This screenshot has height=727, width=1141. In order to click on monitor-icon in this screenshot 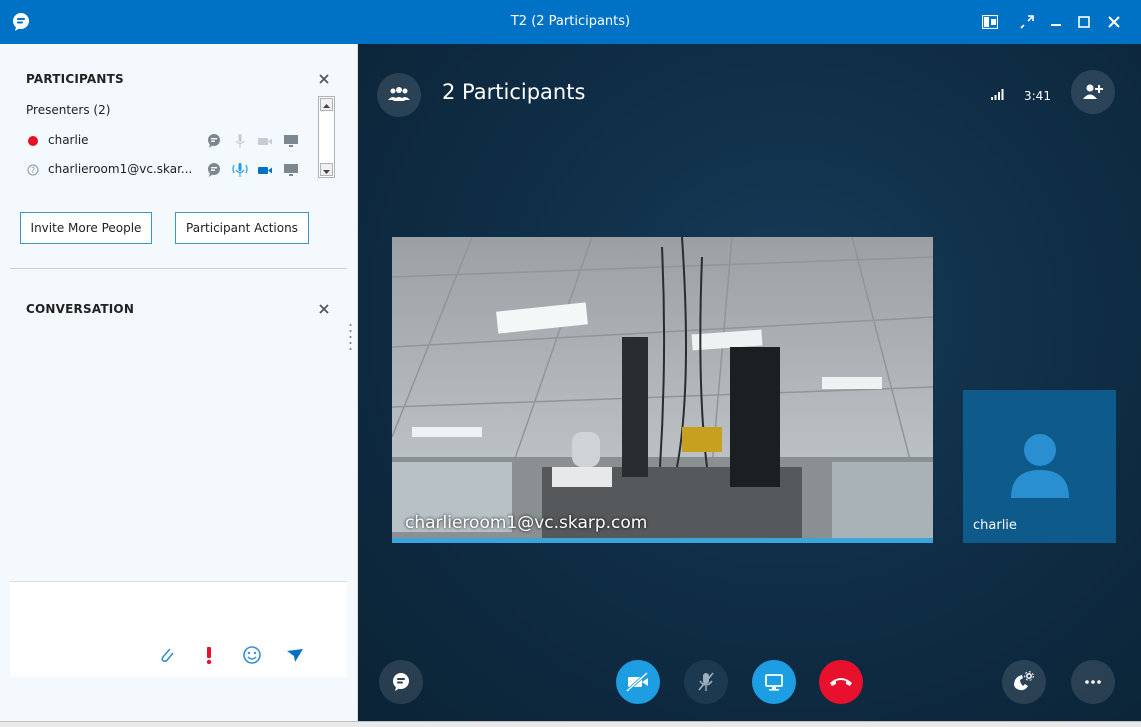, I will do `click(774, 682)`.